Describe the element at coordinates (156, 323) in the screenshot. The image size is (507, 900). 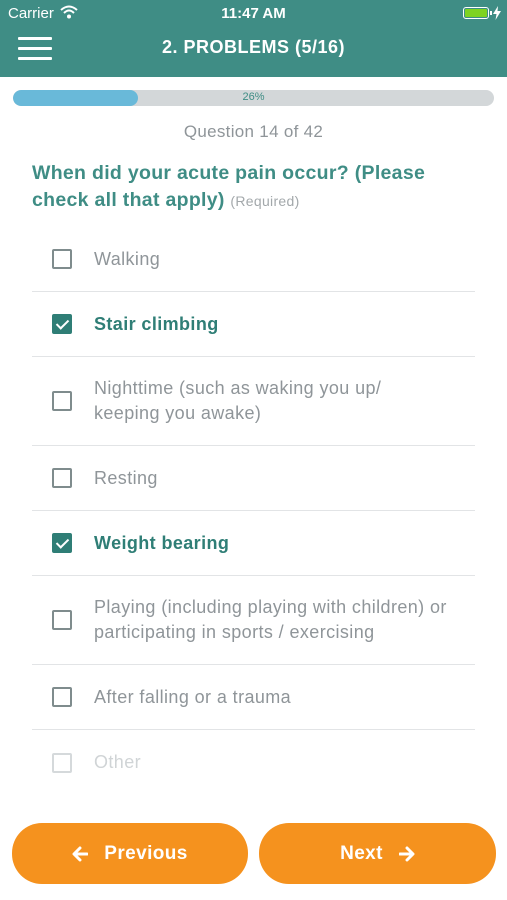
I see `option-label: Stair climbing` at that location.